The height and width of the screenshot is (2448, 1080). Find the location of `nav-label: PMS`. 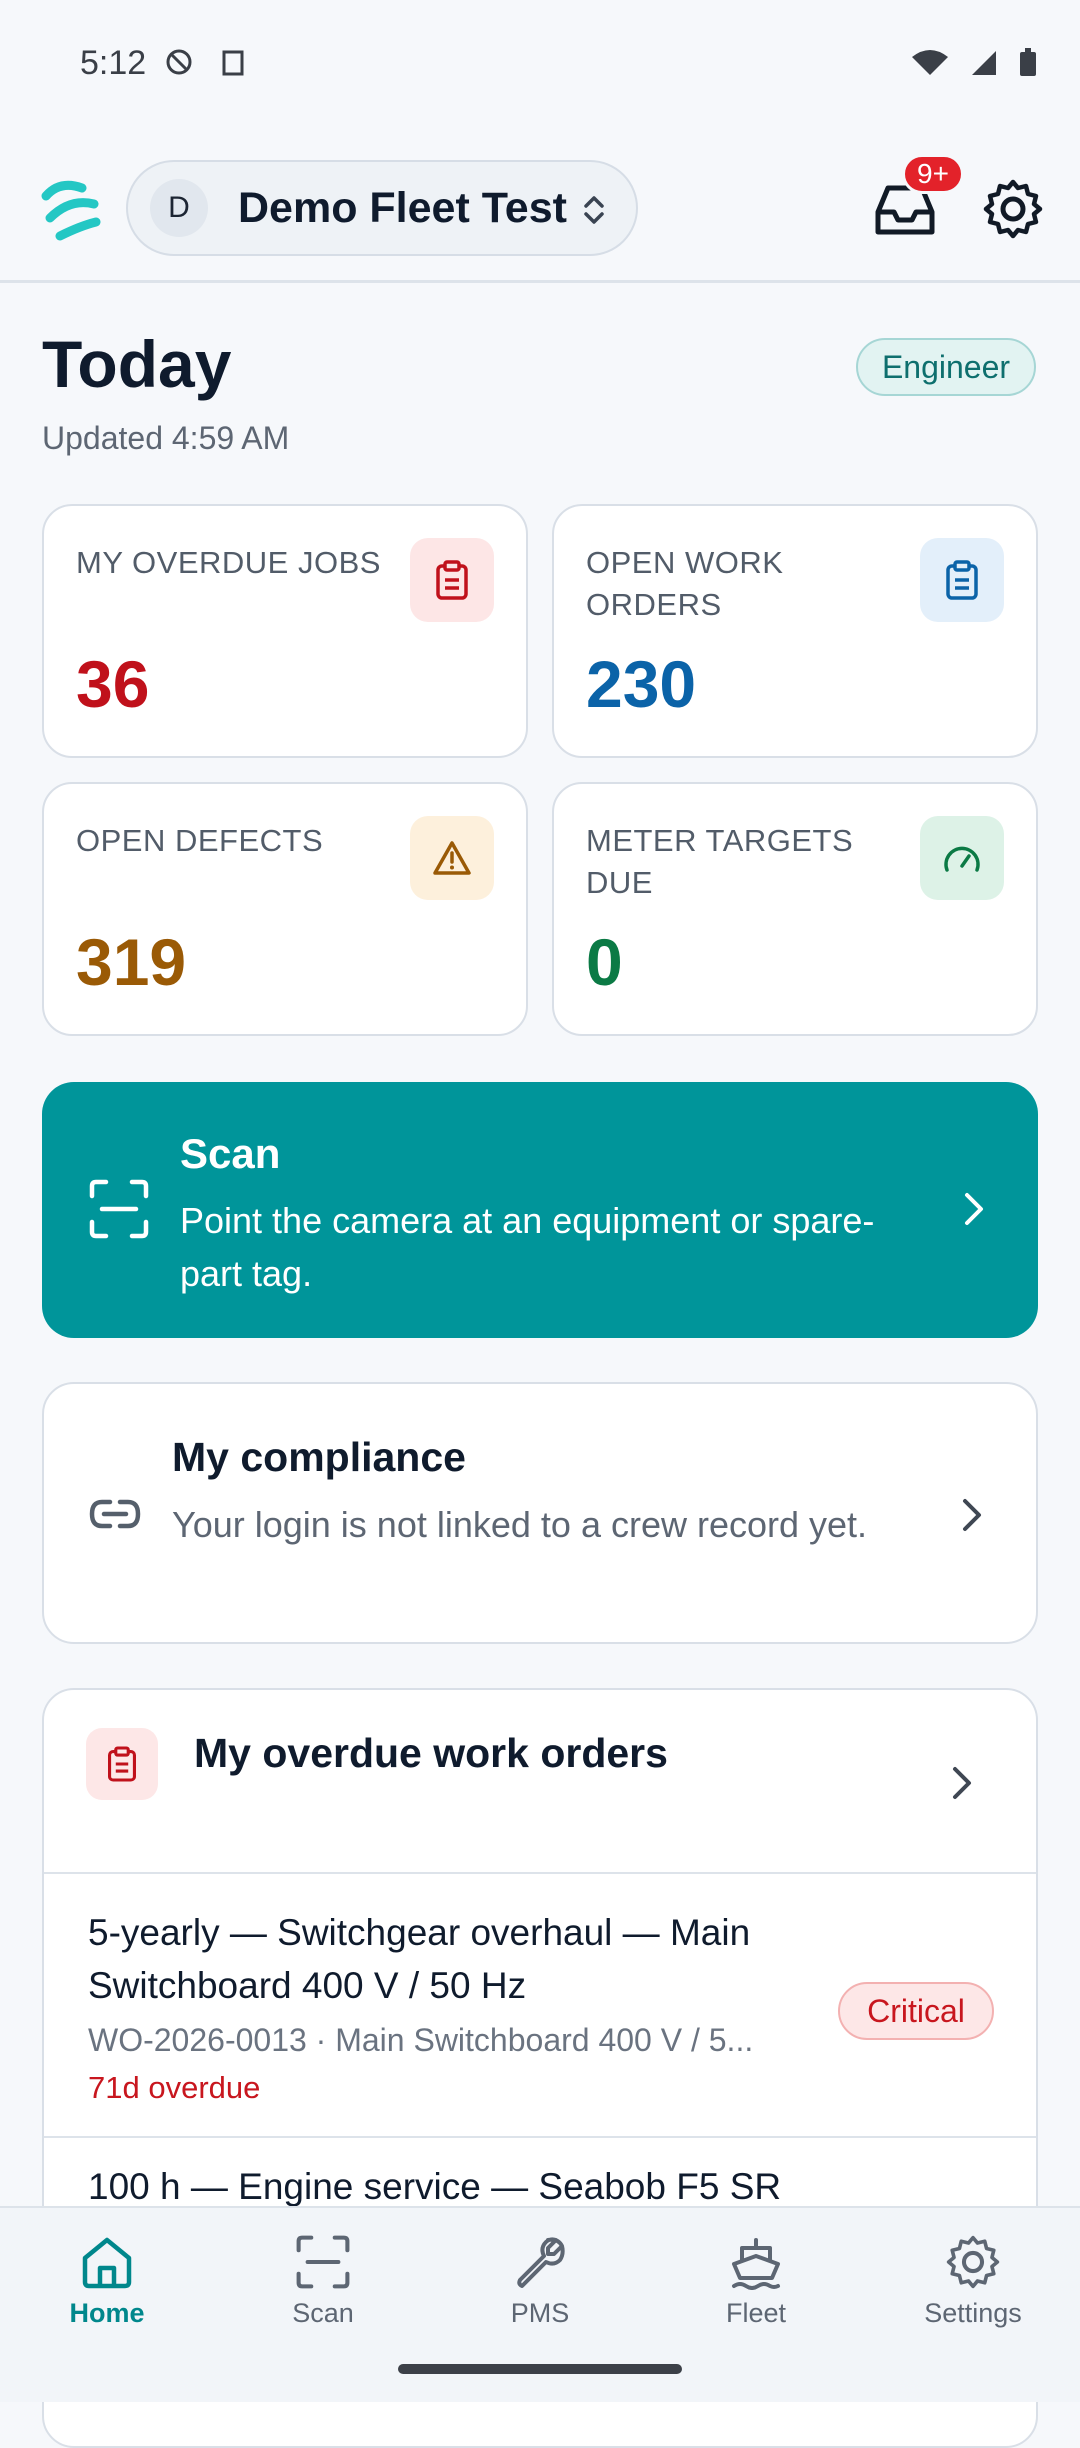

nav-label: PMS is located at coordinates (540, 2313).